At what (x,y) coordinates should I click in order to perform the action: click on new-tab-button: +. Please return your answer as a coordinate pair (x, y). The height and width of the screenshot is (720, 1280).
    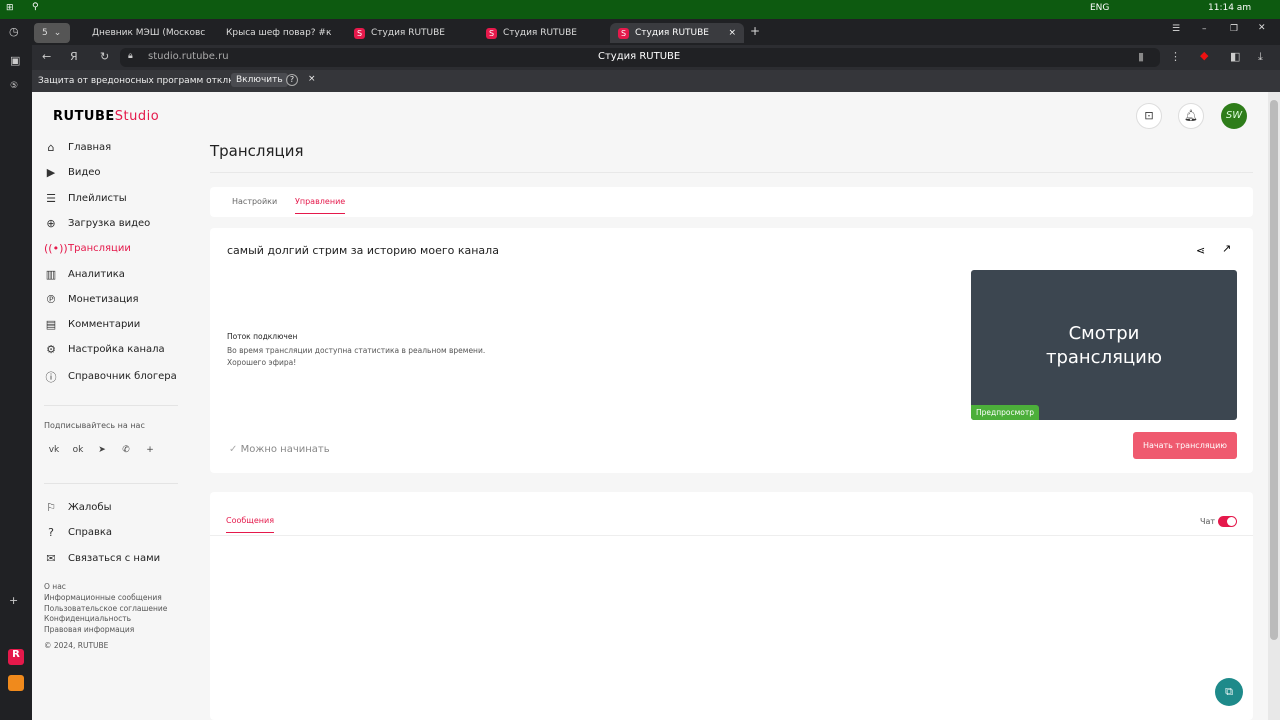
    Looking at the image, I should click on (755, 31).